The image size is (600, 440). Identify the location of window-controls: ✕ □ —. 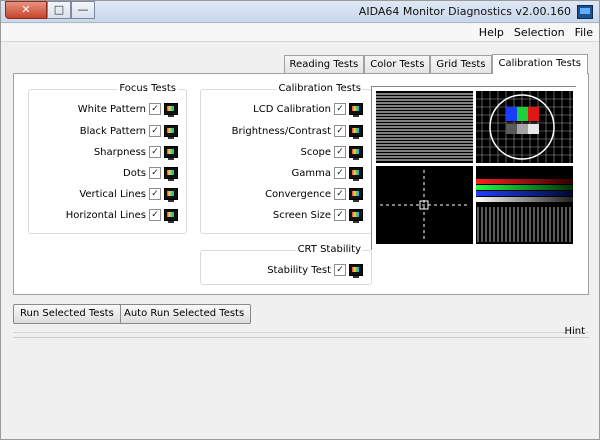
(50, 10).